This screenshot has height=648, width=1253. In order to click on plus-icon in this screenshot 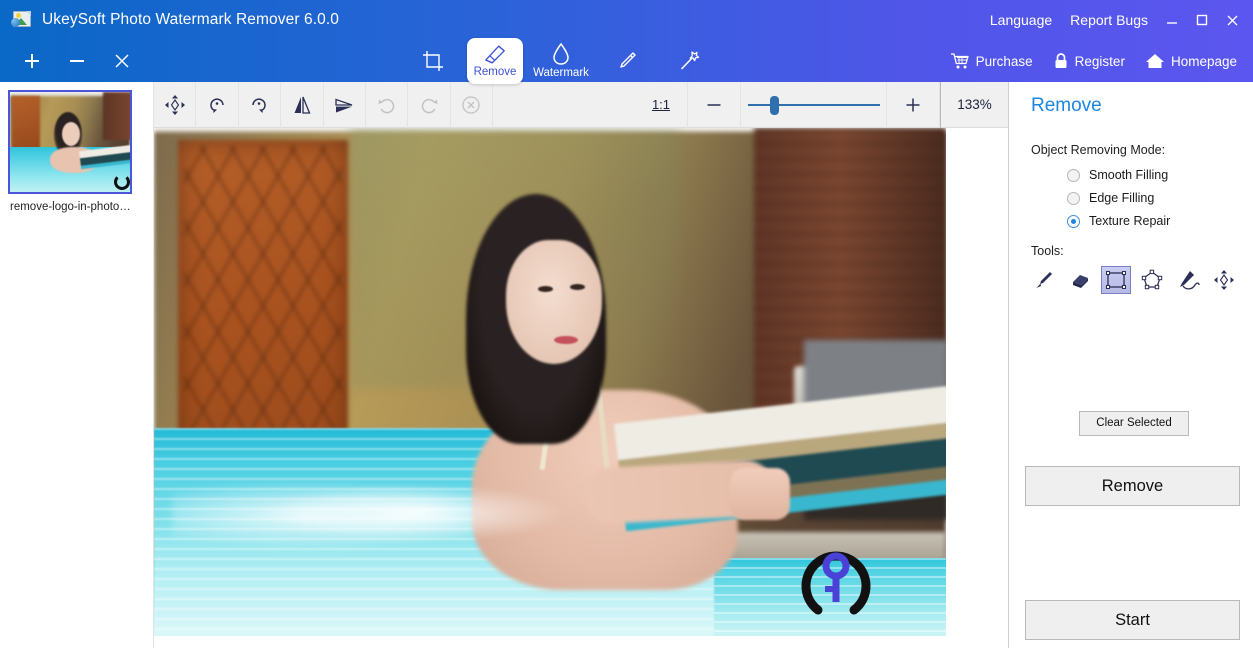, I will do `click(913, 104)`.